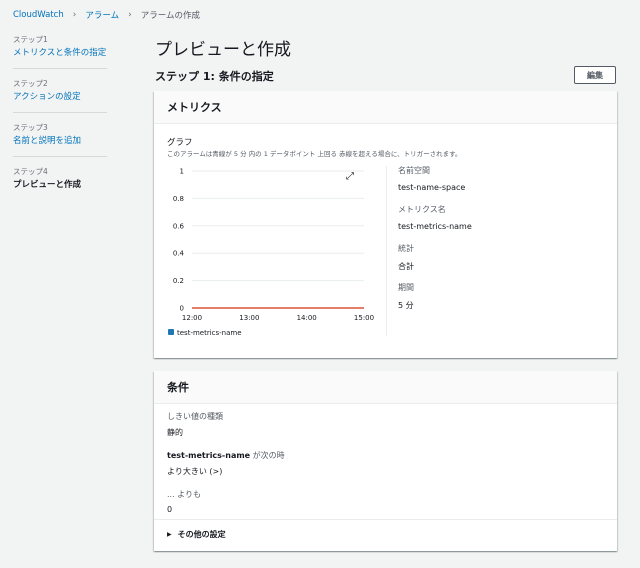 This screenshot has width=640, height=568. I want to click on condition-when-suffix: が次の時, so click(267, 455).